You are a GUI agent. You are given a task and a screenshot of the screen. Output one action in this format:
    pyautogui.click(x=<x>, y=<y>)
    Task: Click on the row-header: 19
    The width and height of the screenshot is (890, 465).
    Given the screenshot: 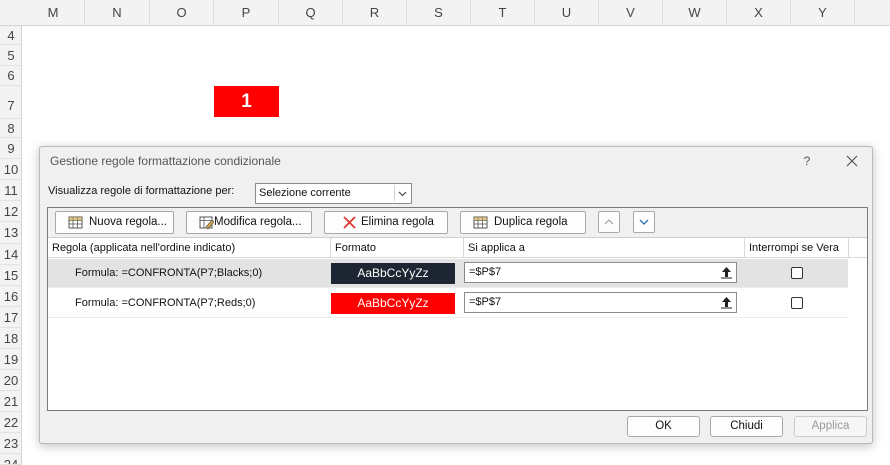 What is the action you would take?
    pyautogui.click(x=11, y=359)
    